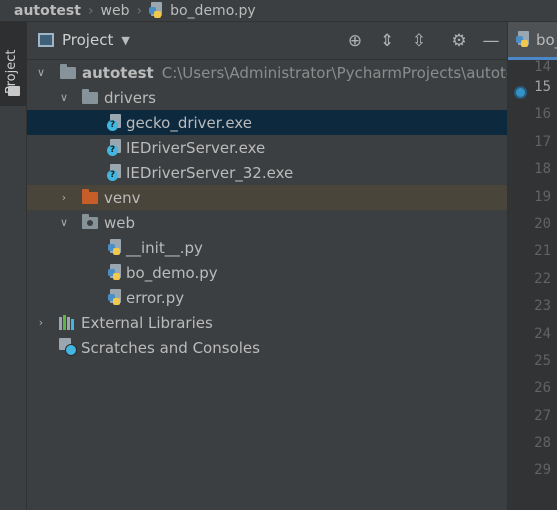  Describe the element at coordinates (267, 147) in the screenshot. I see `tree-item-file: ? IEDriverServer.exe` at that location.